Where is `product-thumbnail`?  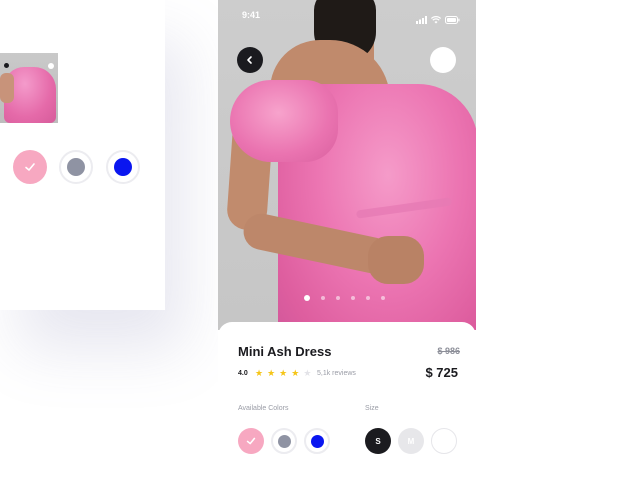
product-thumbnail is located at coordinates (29, 88).